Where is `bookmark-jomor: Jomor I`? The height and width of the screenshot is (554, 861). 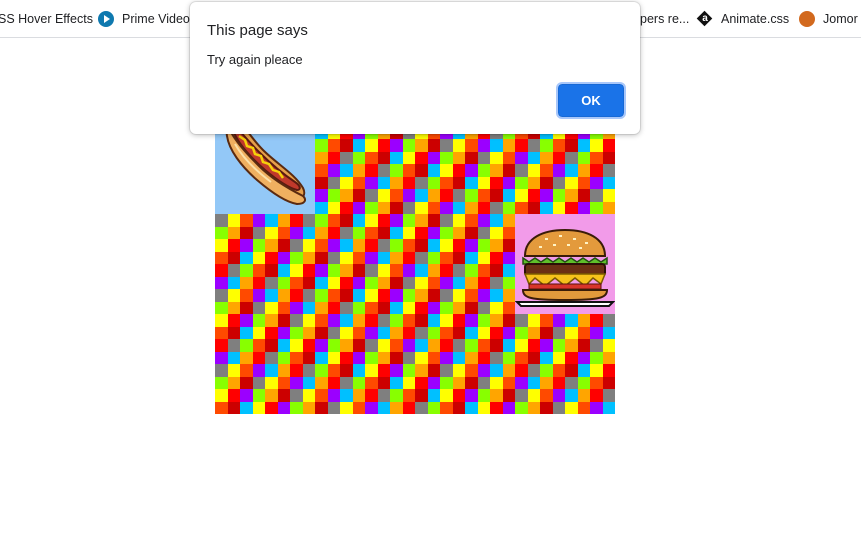 bookmark-jomor: Jomor I is located at coordinates (830, 19).